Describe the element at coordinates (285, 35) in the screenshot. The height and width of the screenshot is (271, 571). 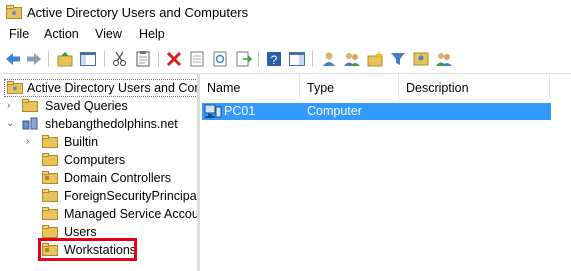
I see `menu-bar: File Action View Help` at that location.